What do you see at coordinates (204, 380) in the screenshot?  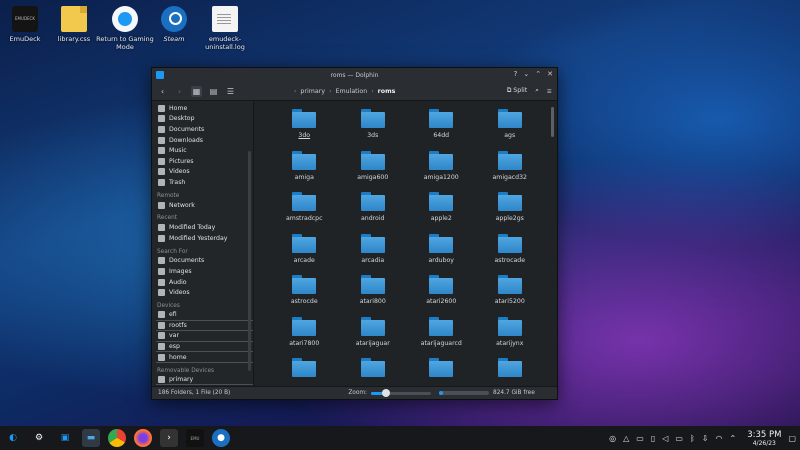 I see `sidebar-item-removable: primary` at bounding box center [204, 380].